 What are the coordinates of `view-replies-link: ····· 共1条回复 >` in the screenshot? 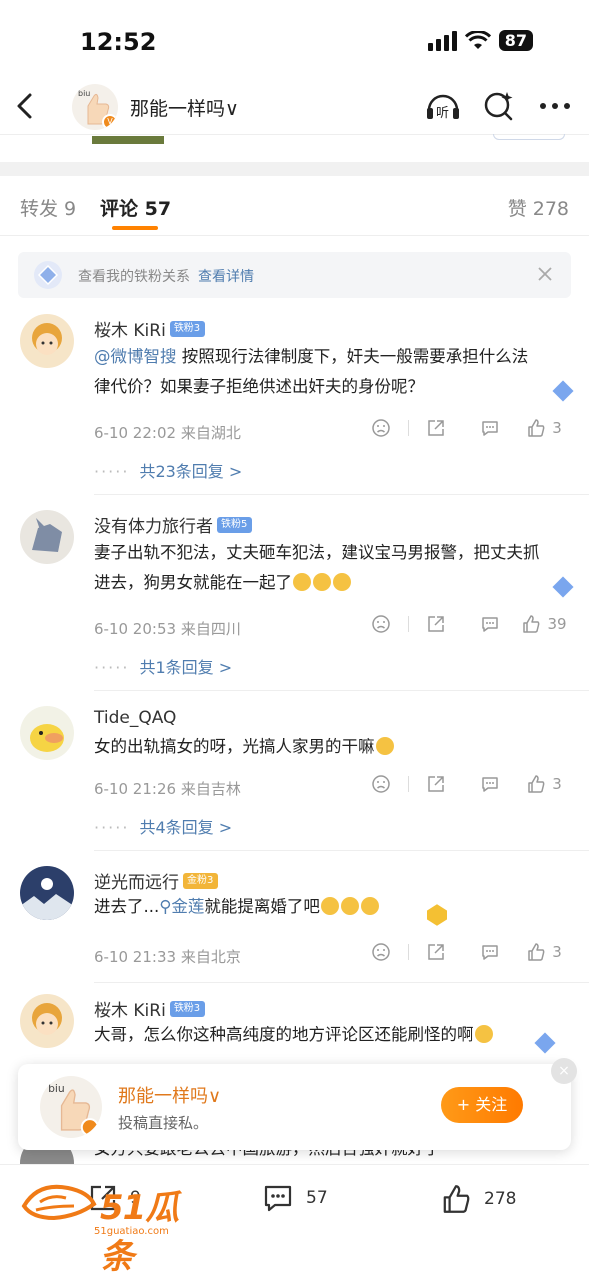 It's located at (163, 666).